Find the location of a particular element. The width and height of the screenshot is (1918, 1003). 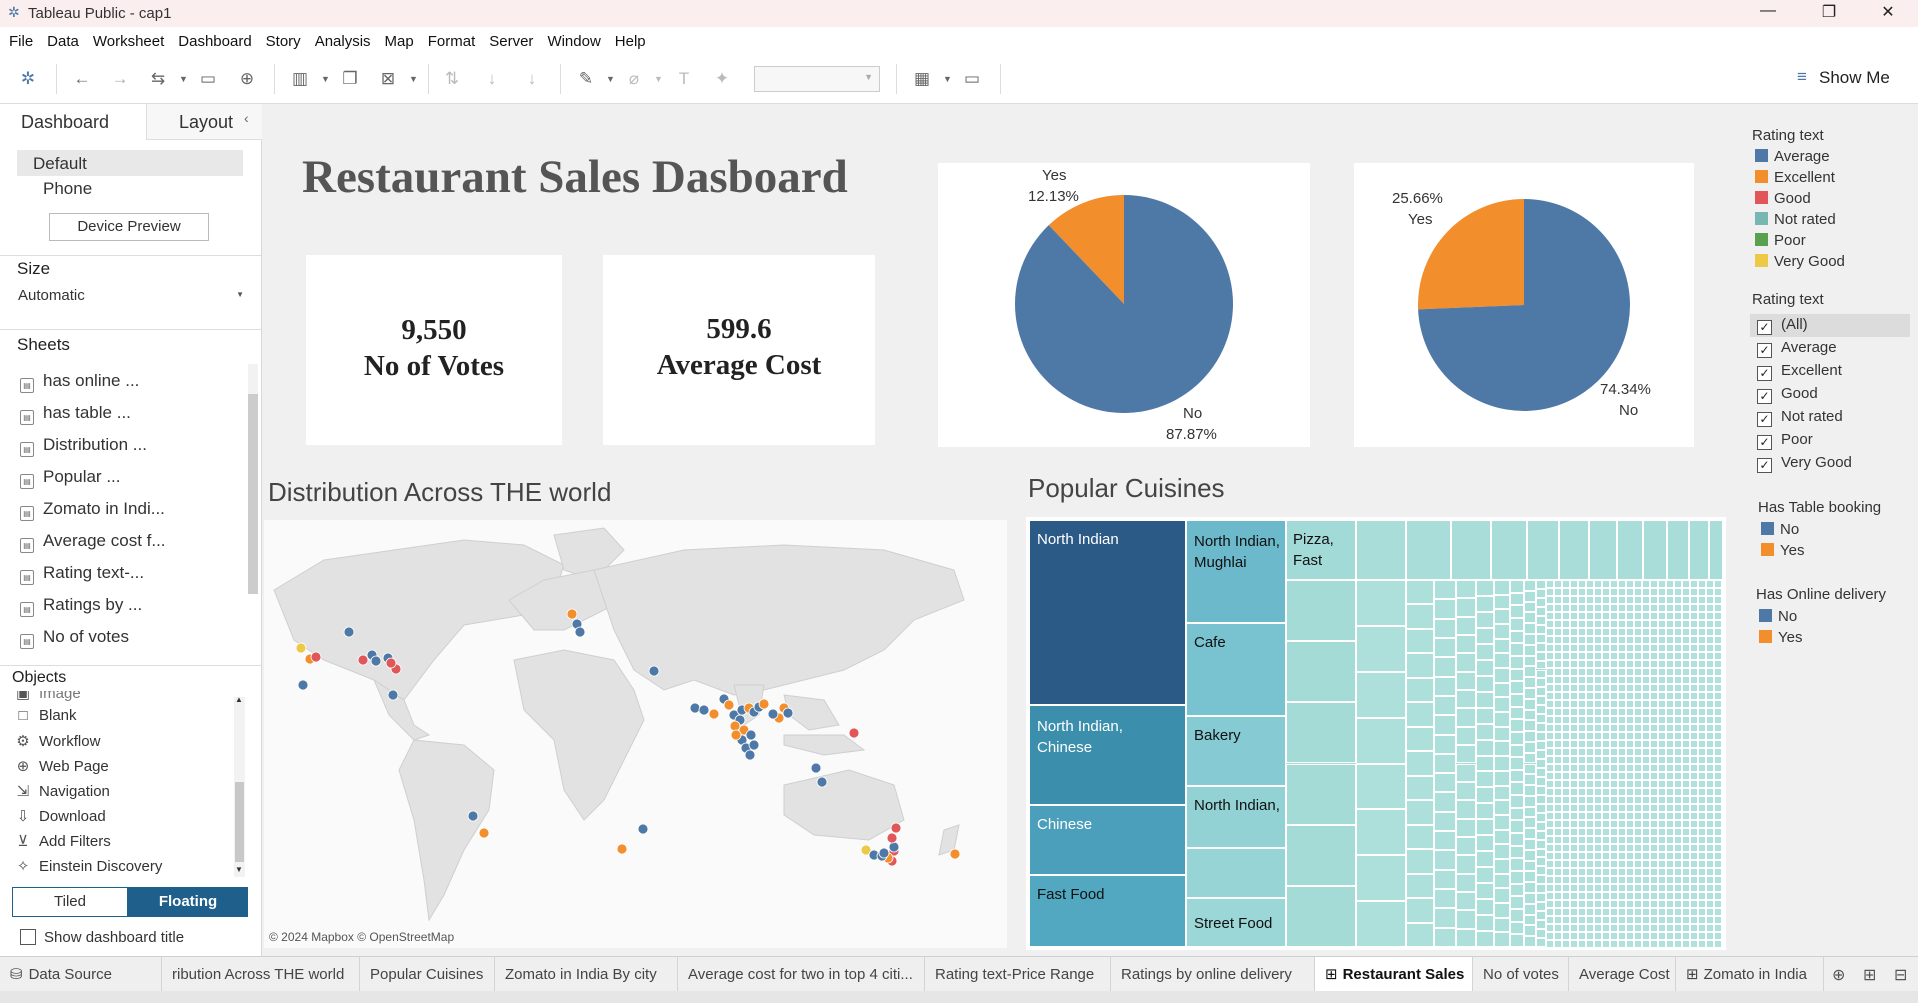

pie-table-booking-card: 25.66% Yes 74.34% No is located at coordinates (1524, 305).